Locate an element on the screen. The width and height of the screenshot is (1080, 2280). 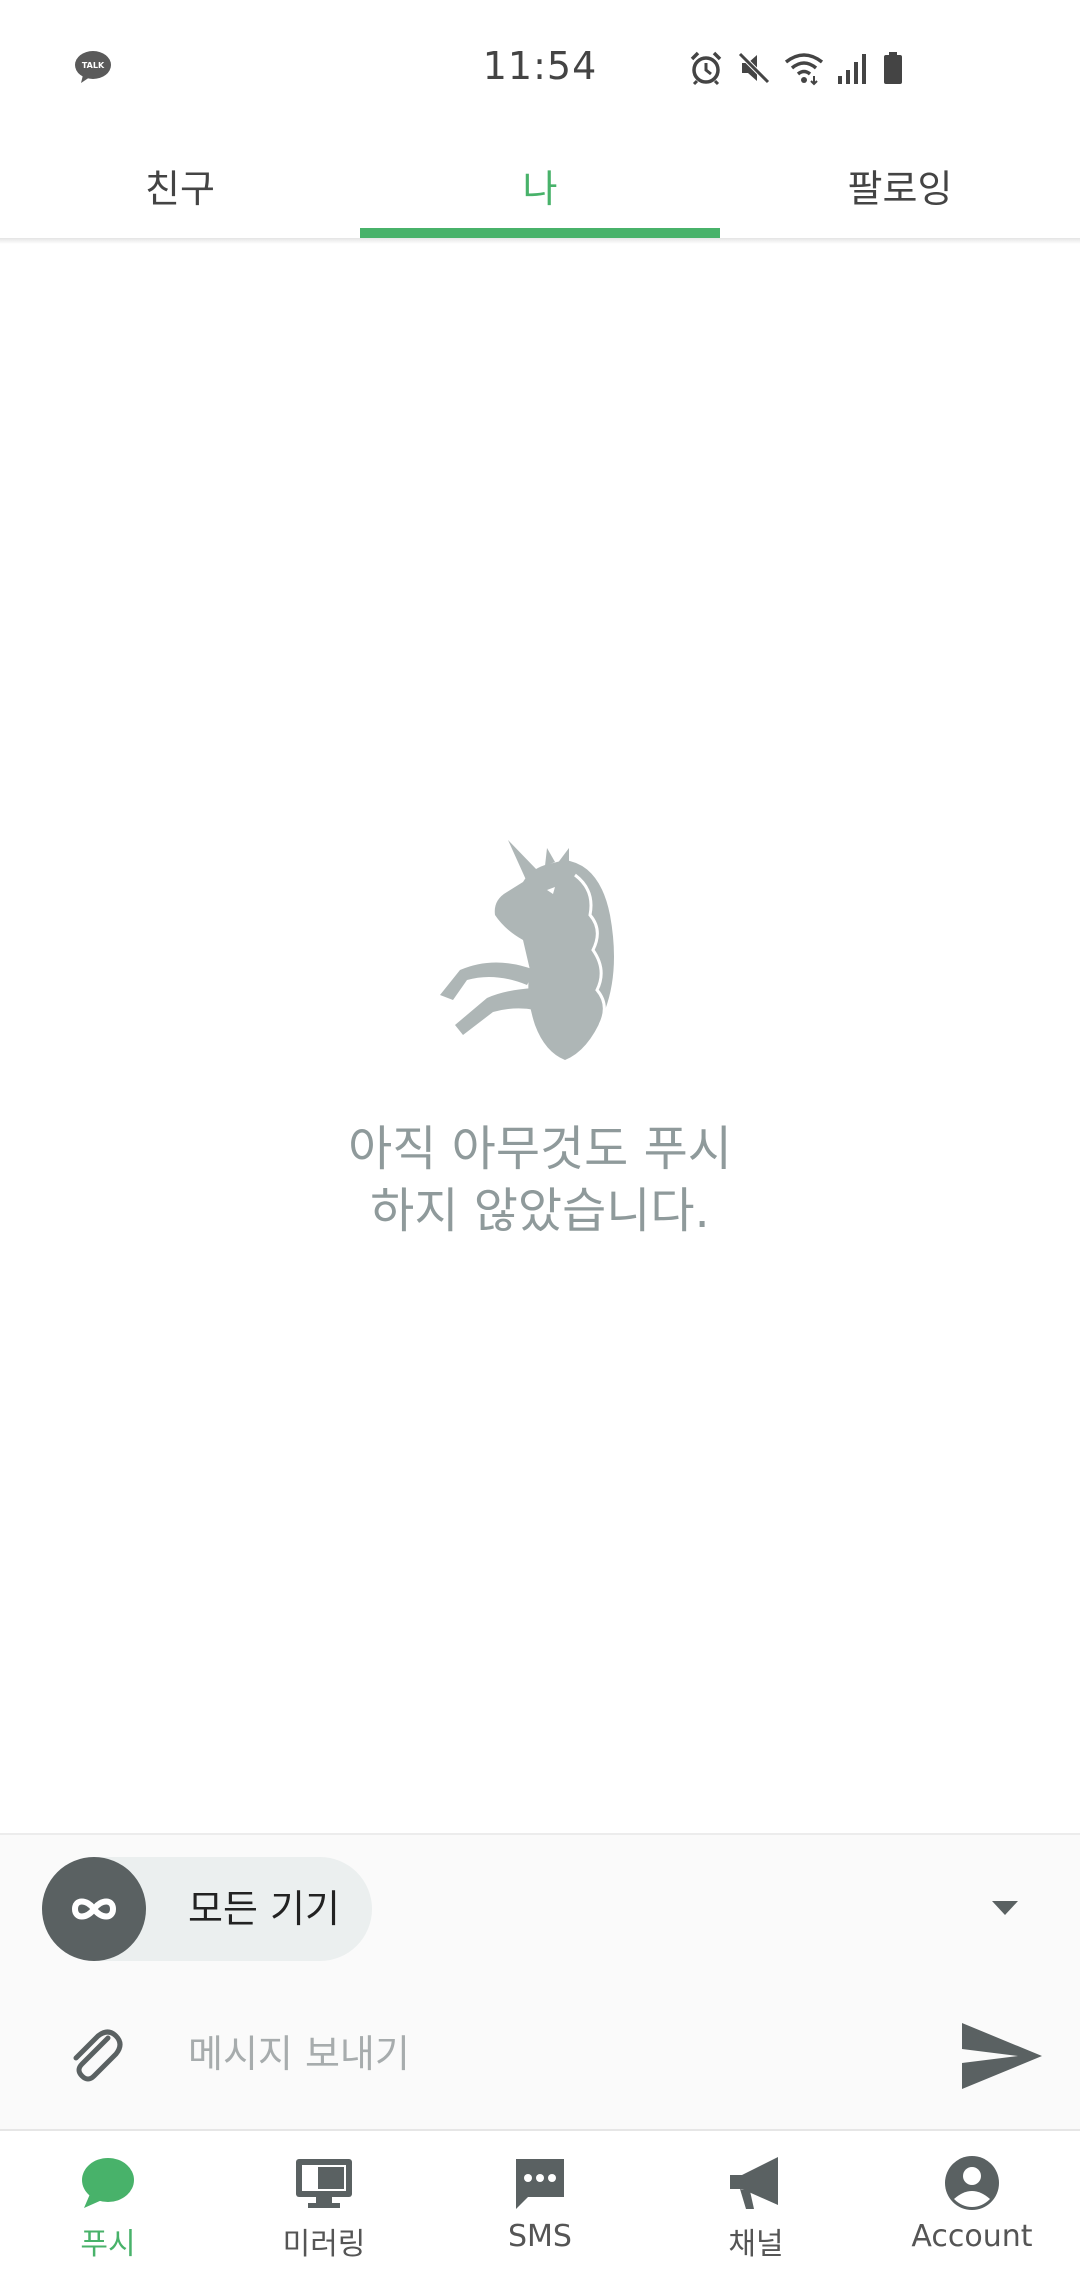
monitor-icon is located at coordinates (324, 2183).